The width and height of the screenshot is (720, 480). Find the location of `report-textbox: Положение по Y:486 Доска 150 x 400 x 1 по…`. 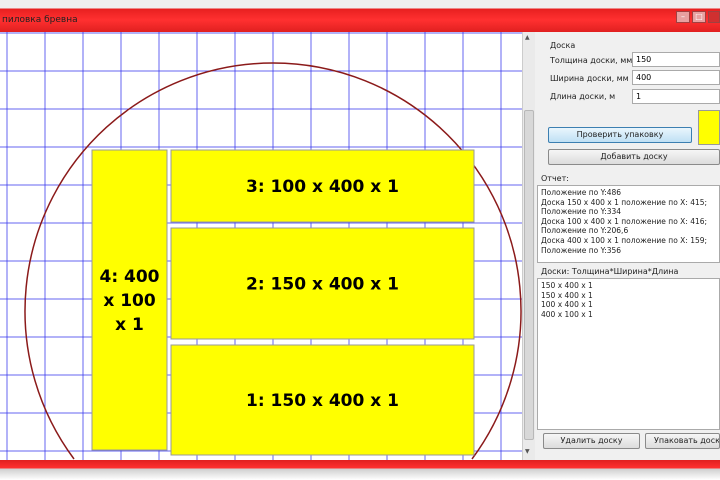

report-textbox: Положение по Y:486 Доска 150 x 400 x 1 по… is located at coordinates (628, 224).